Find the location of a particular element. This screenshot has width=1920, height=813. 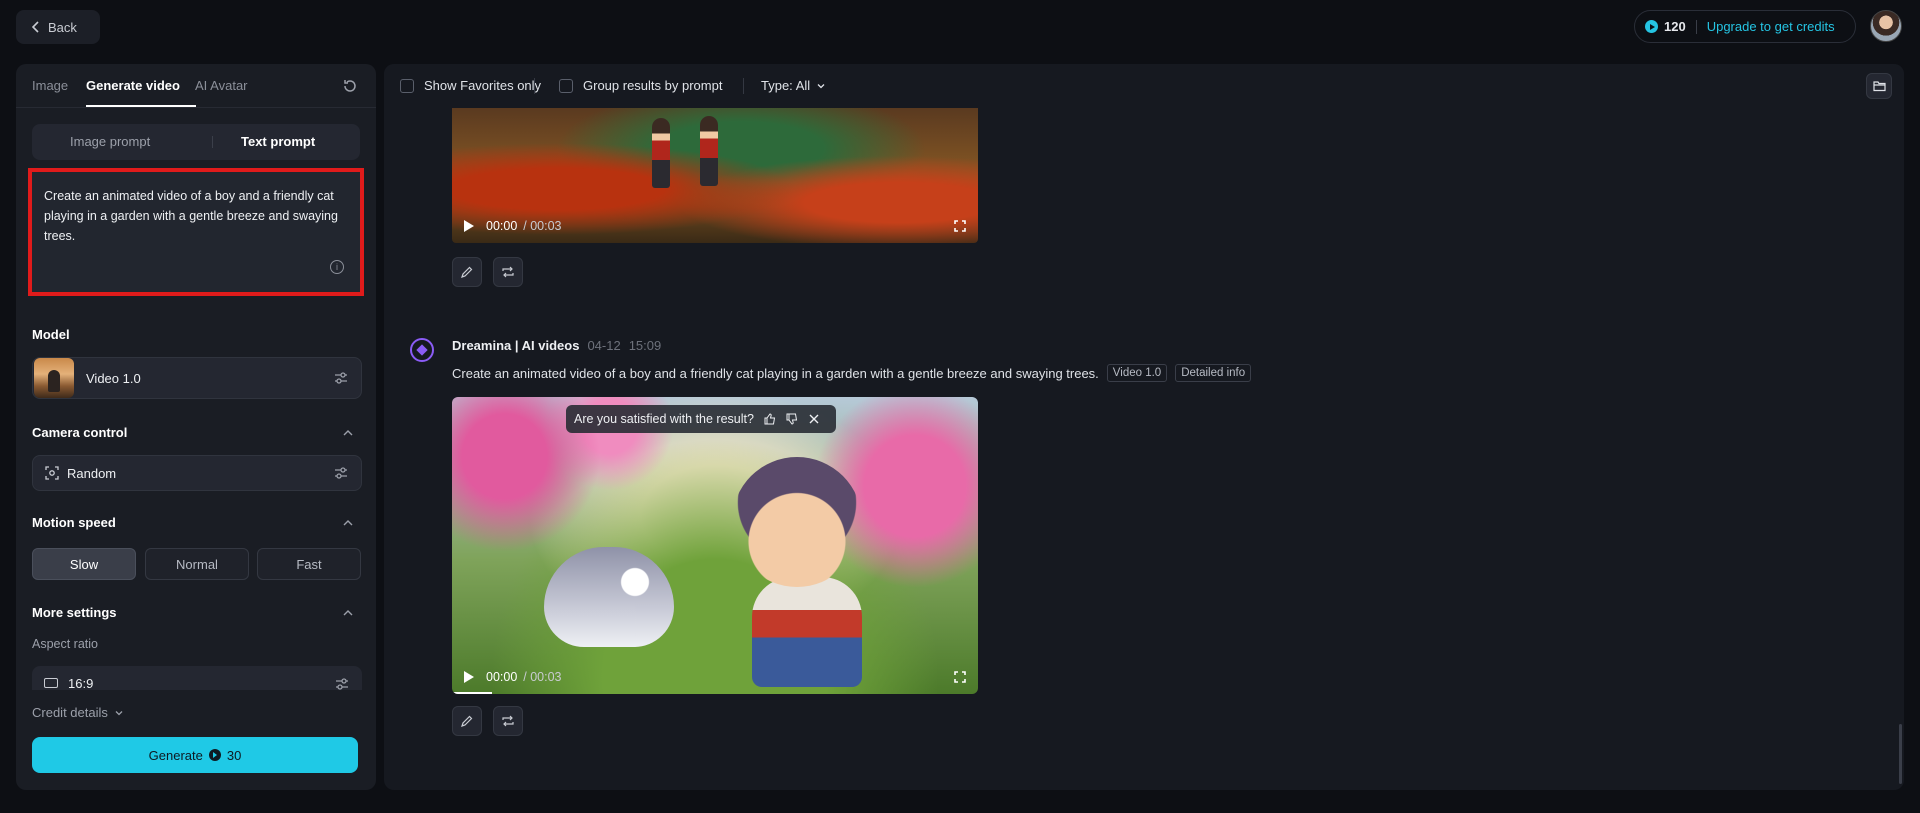

favorites-label: Show Favorites only is located at coordinates (483, 85).